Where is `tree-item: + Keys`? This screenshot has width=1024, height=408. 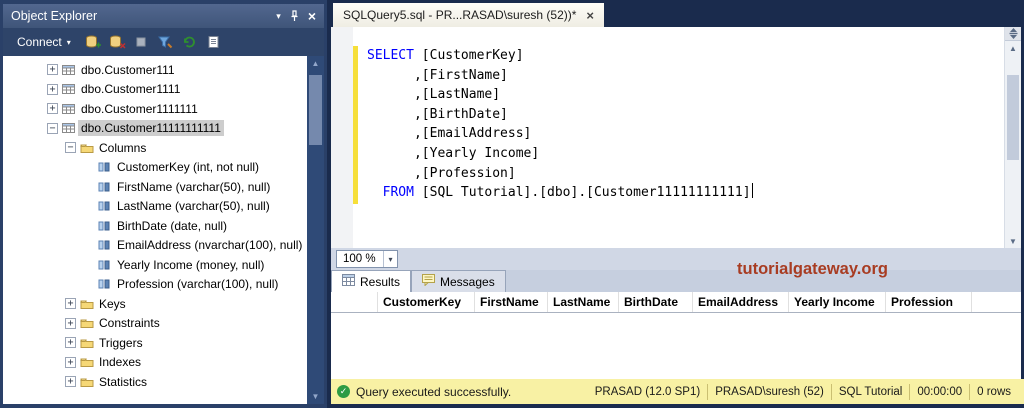 tree-item: + Keys is located at coordinates (155, 304).